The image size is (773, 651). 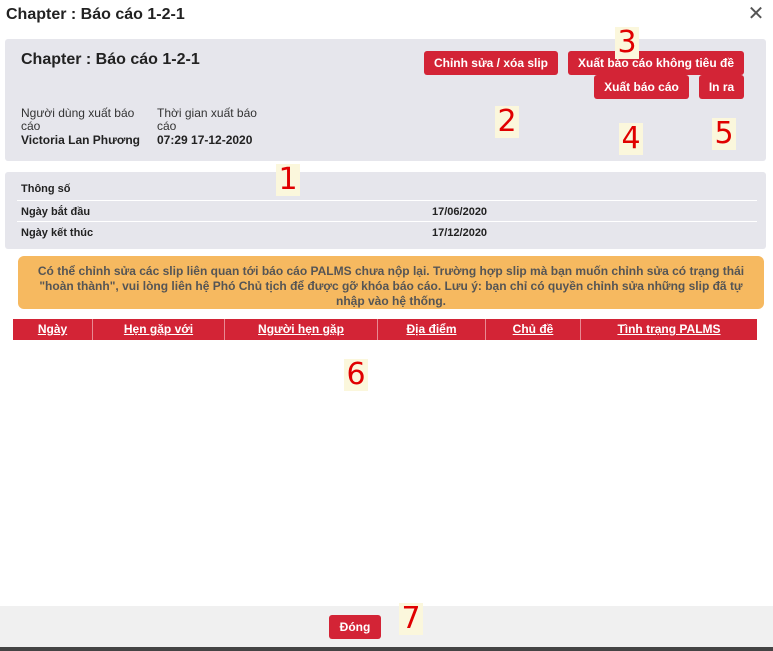 I want to click on column-date: Ngày, so click(x=53, y=329).